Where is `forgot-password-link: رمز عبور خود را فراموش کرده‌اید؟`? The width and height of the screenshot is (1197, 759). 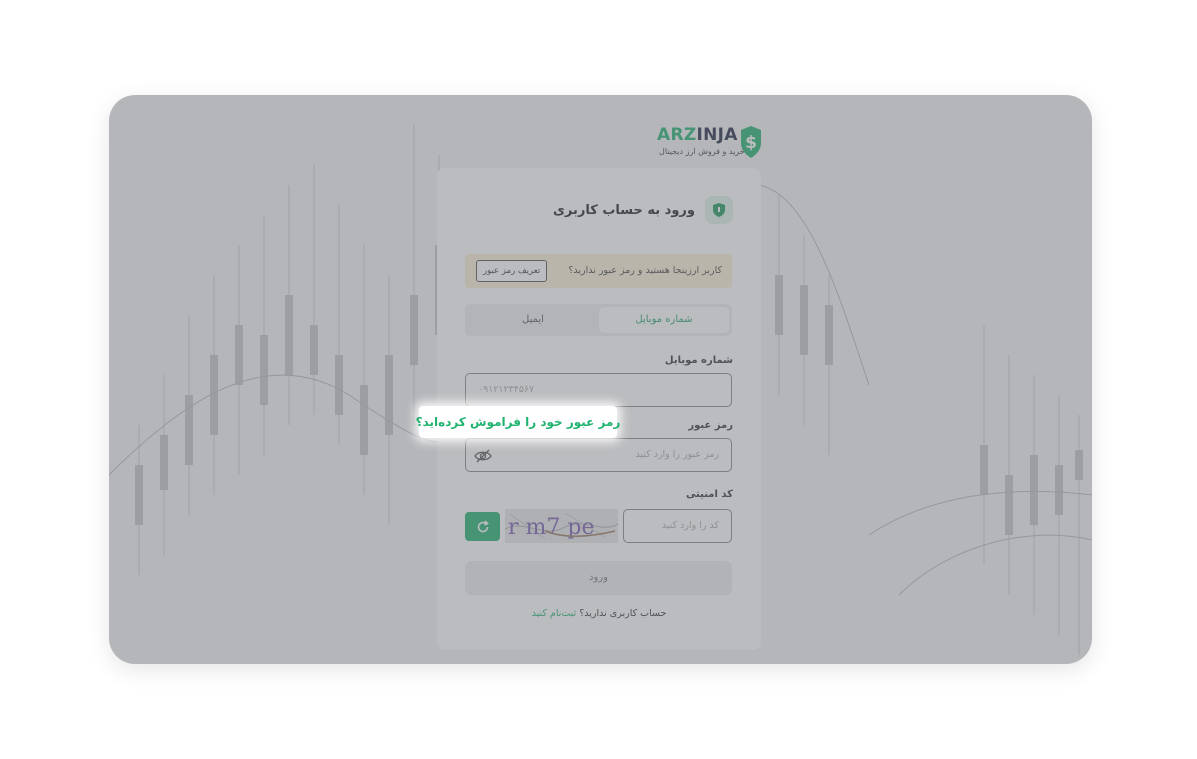 forgot-password-link: رمز عبور خود را فراموش کرده‌اید؟ is located at coordinates (518, 422).